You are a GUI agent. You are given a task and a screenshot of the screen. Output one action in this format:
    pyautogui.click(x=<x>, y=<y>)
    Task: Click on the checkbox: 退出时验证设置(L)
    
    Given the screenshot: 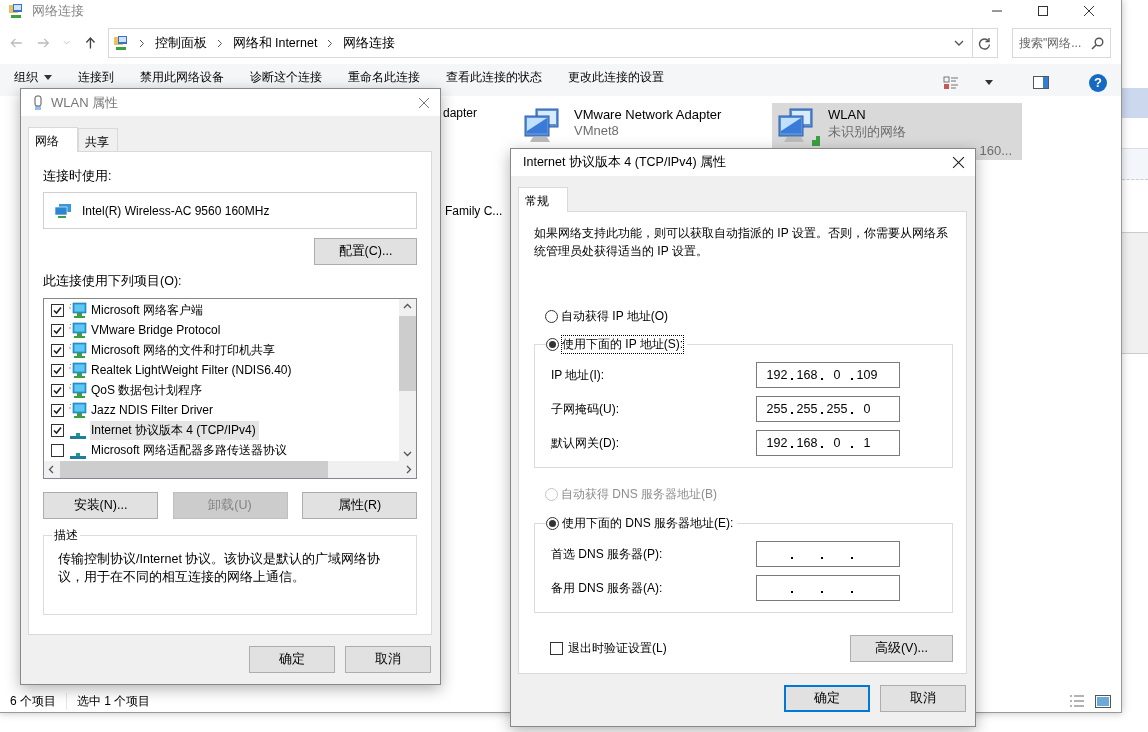 What is the action you would take?
    pyautogui.click(x=608, y=648)
    